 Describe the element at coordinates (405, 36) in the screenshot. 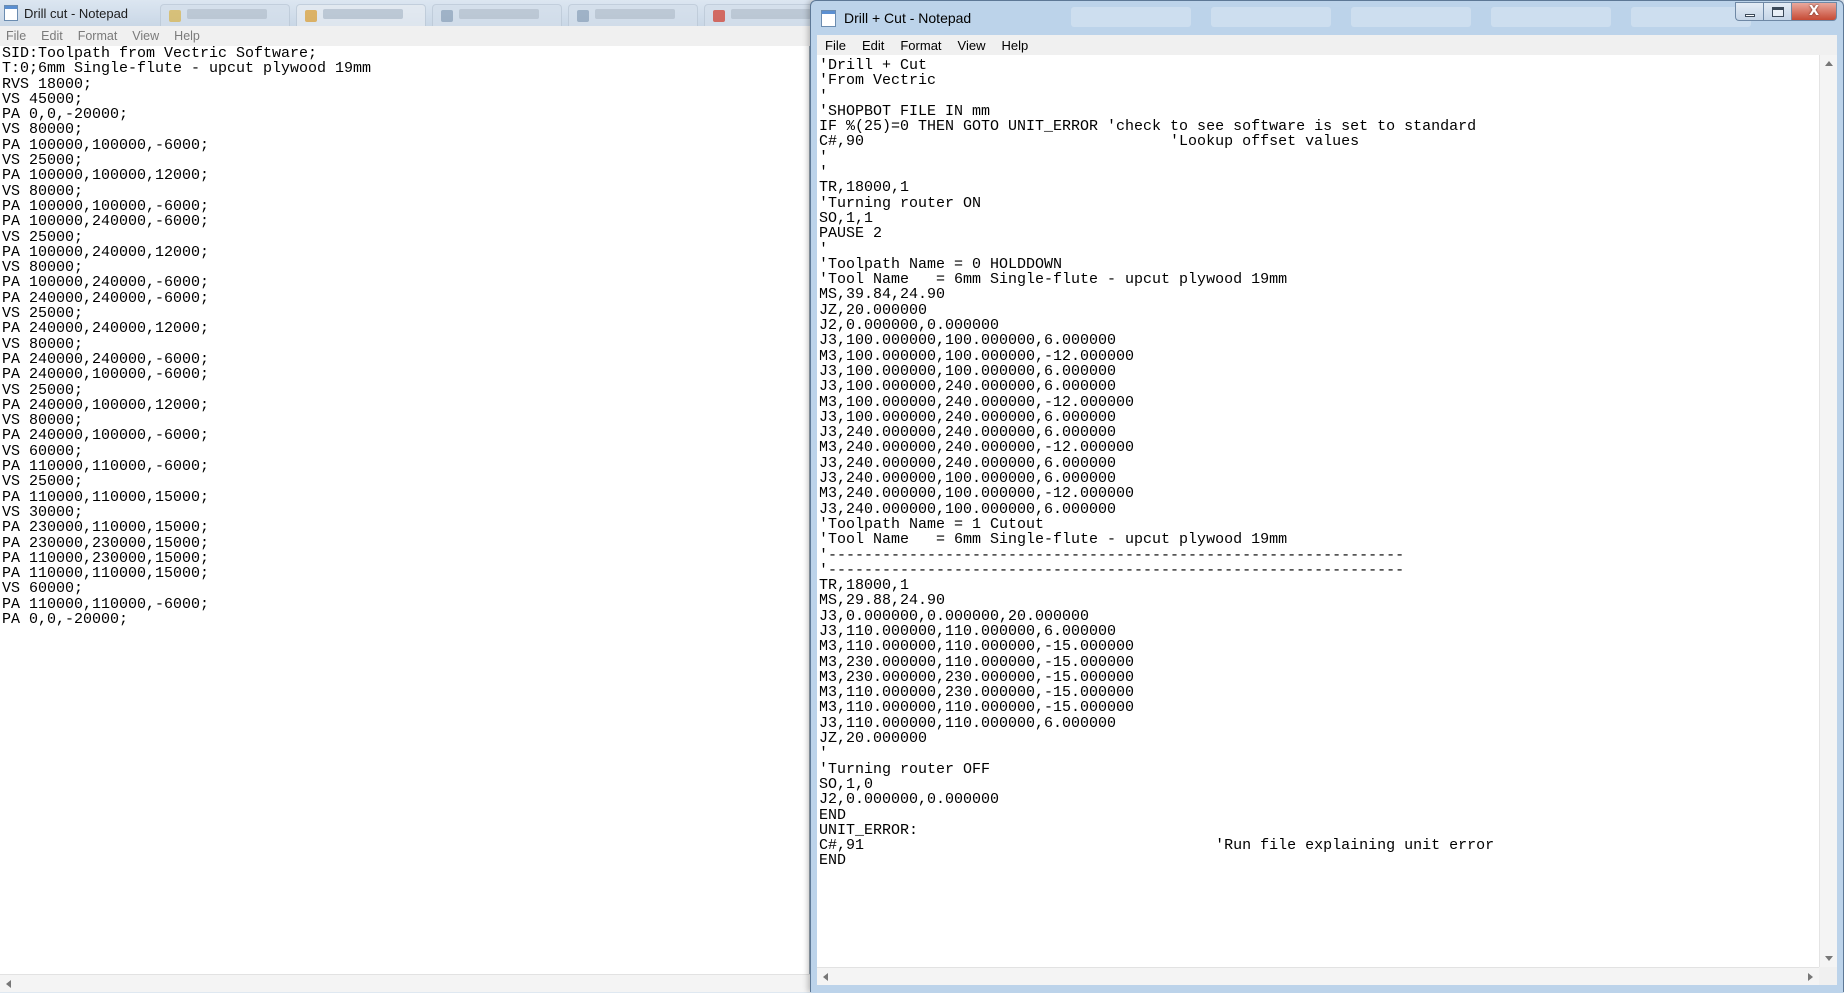

I see `menu-bar: File Edit Format View Help` at that location.